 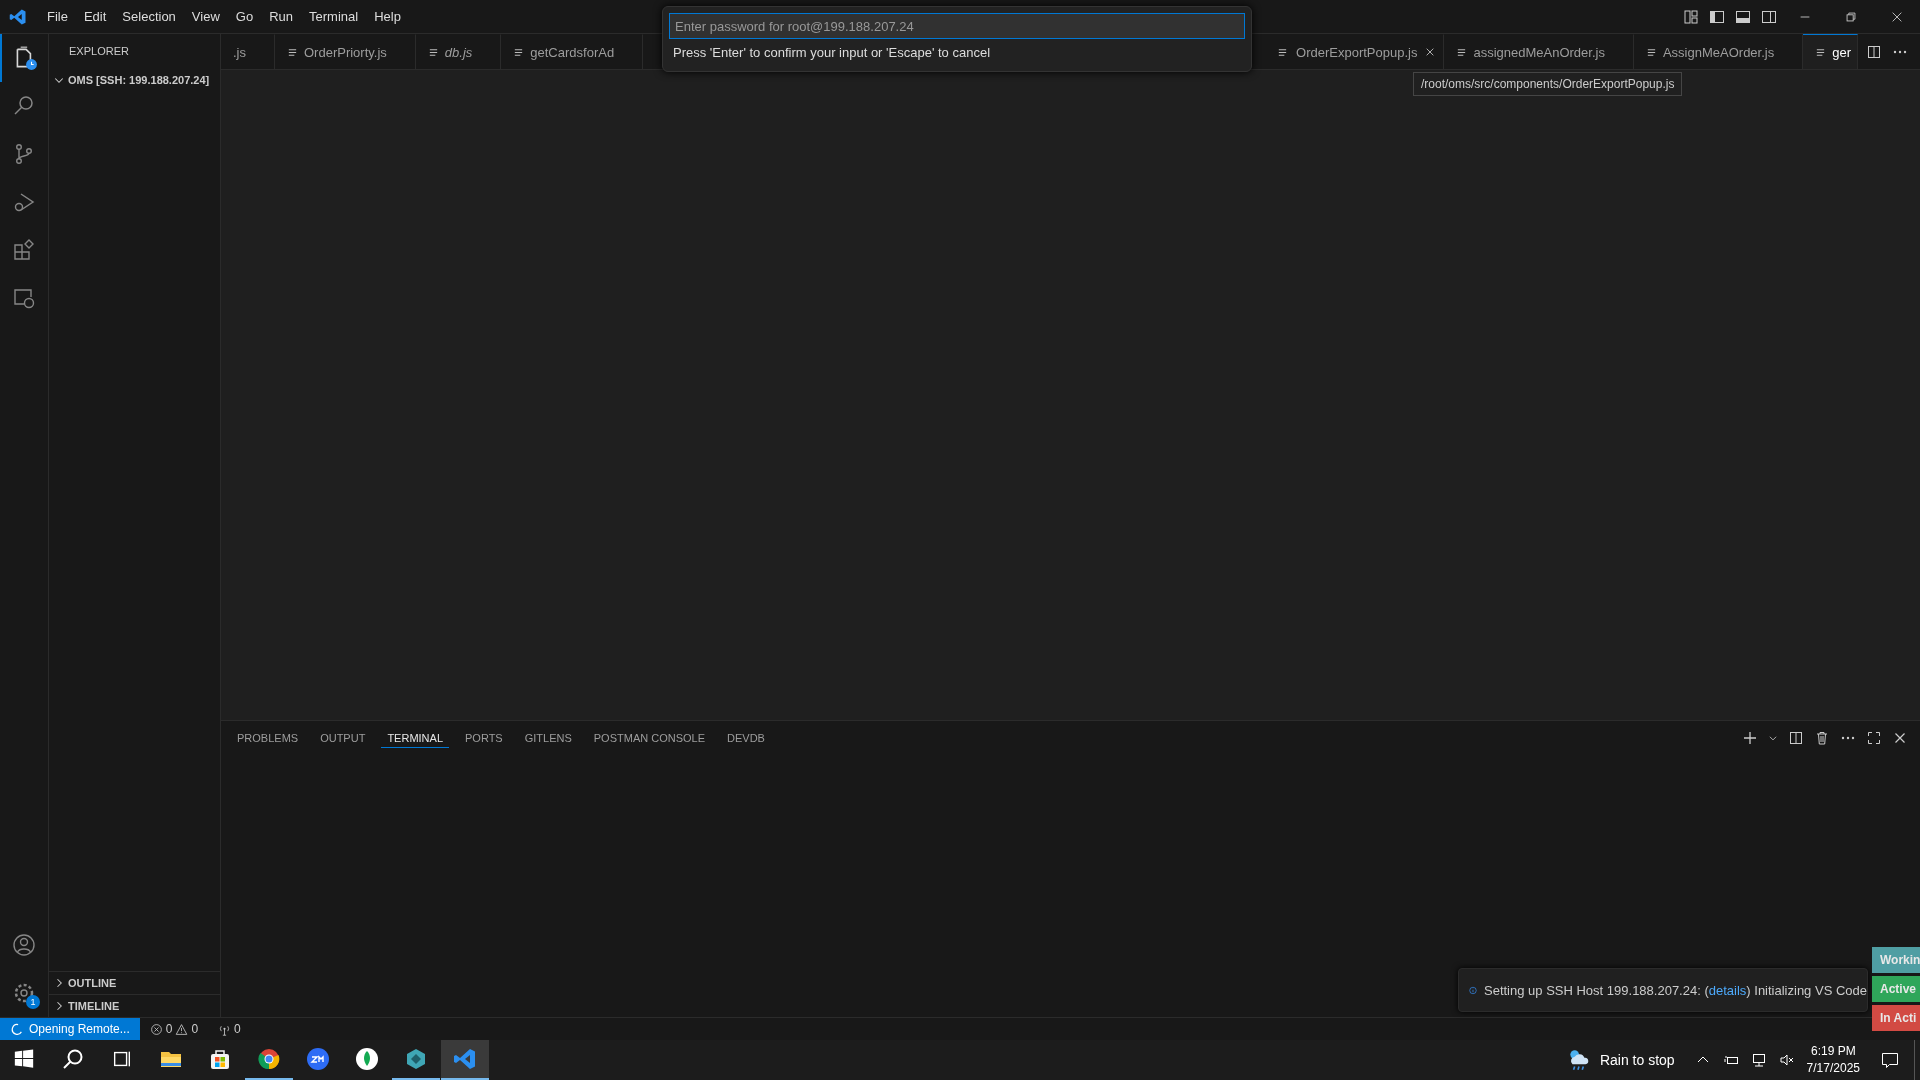 What do you see at coordinates (24, 202) in the screenshot?
I see `play-bug-icon` at bounding box center [24, 202].